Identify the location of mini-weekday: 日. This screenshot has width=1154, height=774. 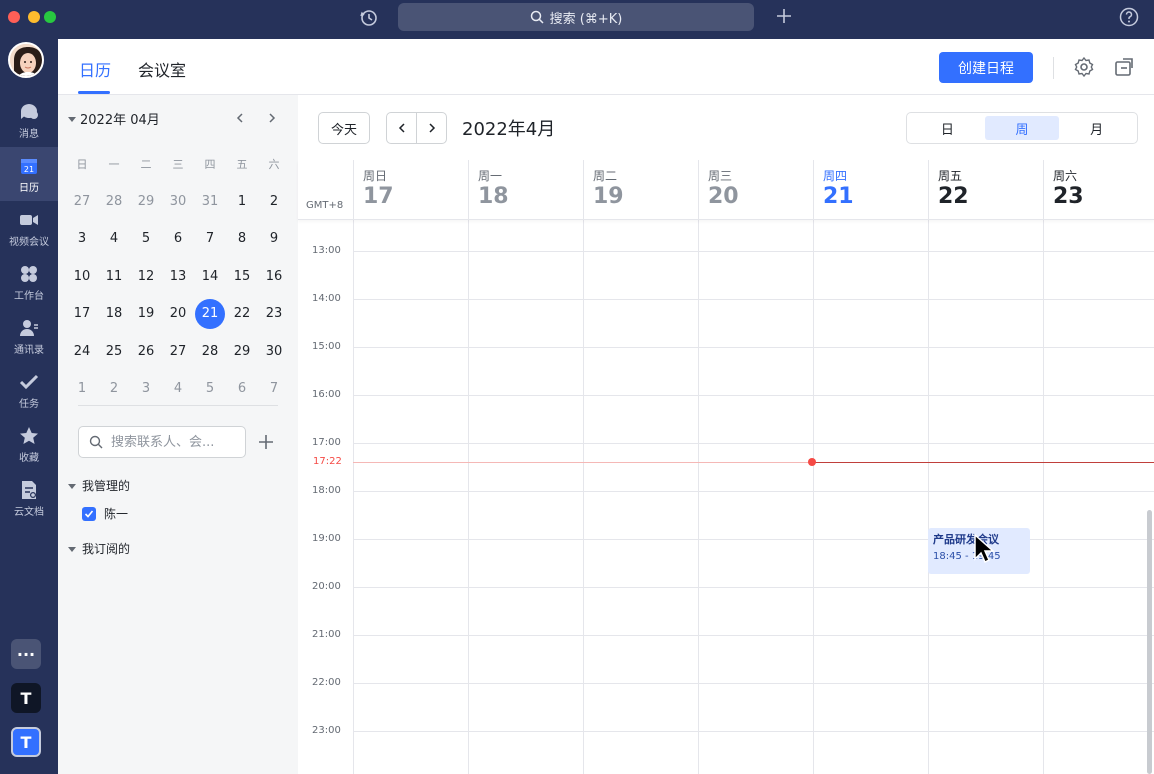
(82, 164).